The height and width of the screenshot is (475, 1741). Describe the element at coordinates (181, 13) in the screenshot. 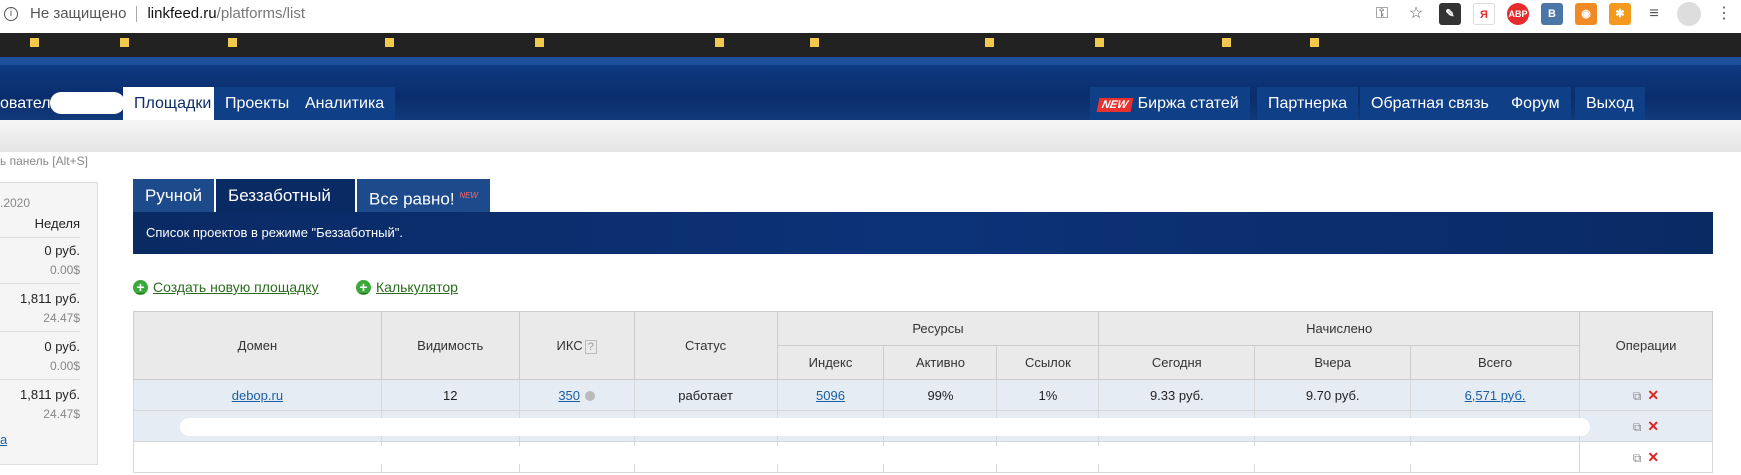

I see `url-host: linkfeed.ru` at that location.